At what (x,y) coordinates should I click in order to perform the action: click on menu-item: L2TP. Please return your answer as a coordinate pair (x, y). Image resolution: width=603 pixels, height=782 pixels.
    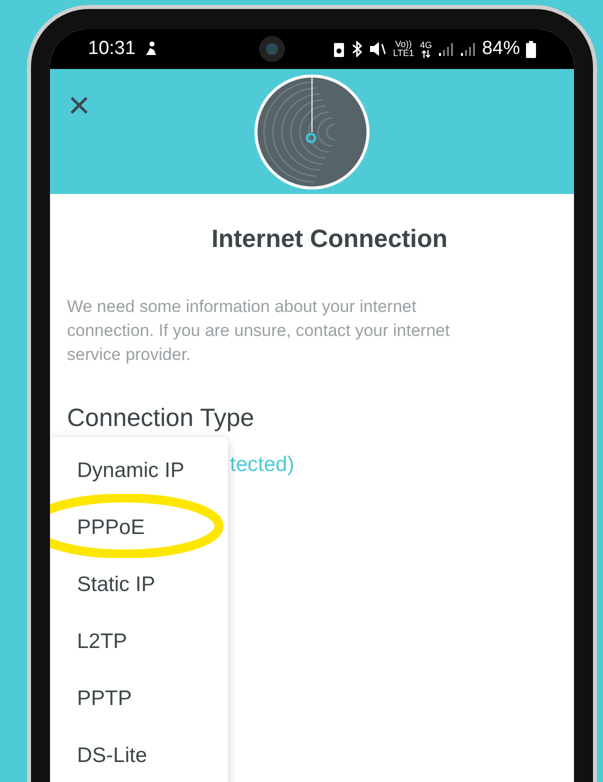
    Looking at the image, I should click on (102, 642).